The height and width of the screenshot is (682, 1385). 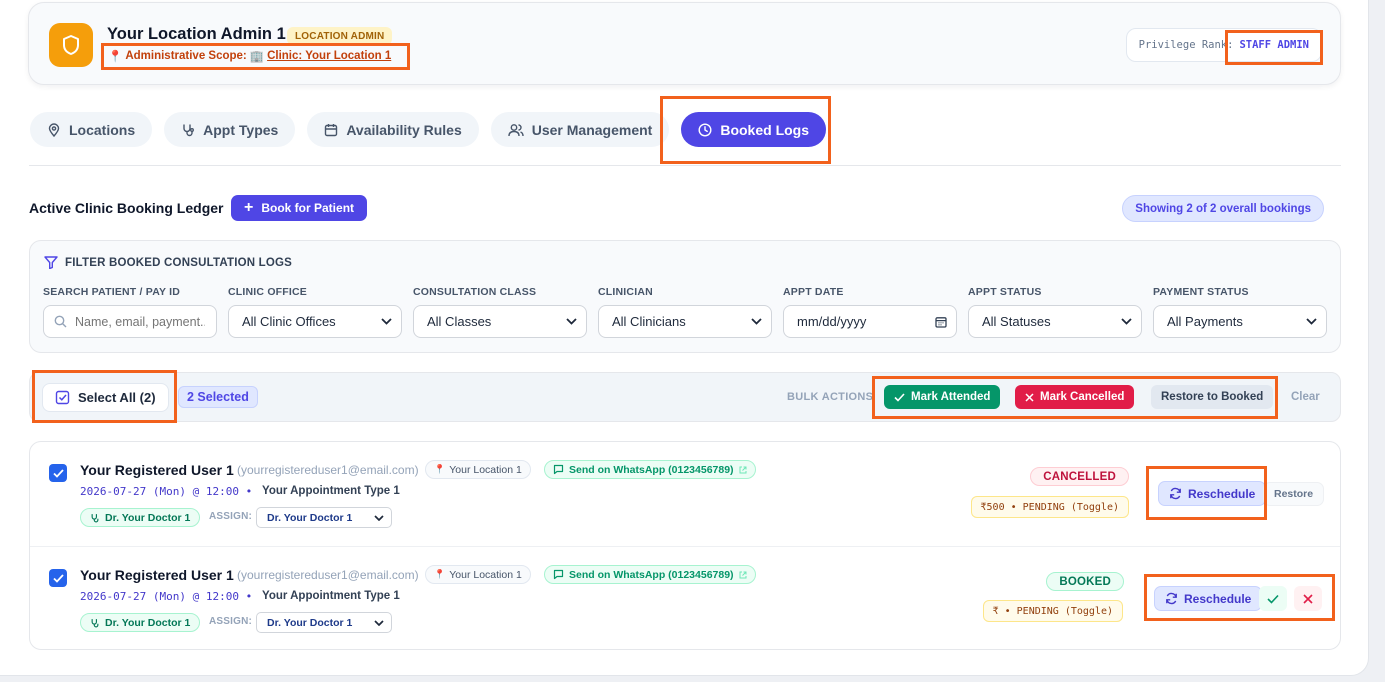 What do you see at coordinates (328, 575) in the screenshot?
I see `patient-email: (yourregistereduser1@email.com)` at bounding box center [328, 575].